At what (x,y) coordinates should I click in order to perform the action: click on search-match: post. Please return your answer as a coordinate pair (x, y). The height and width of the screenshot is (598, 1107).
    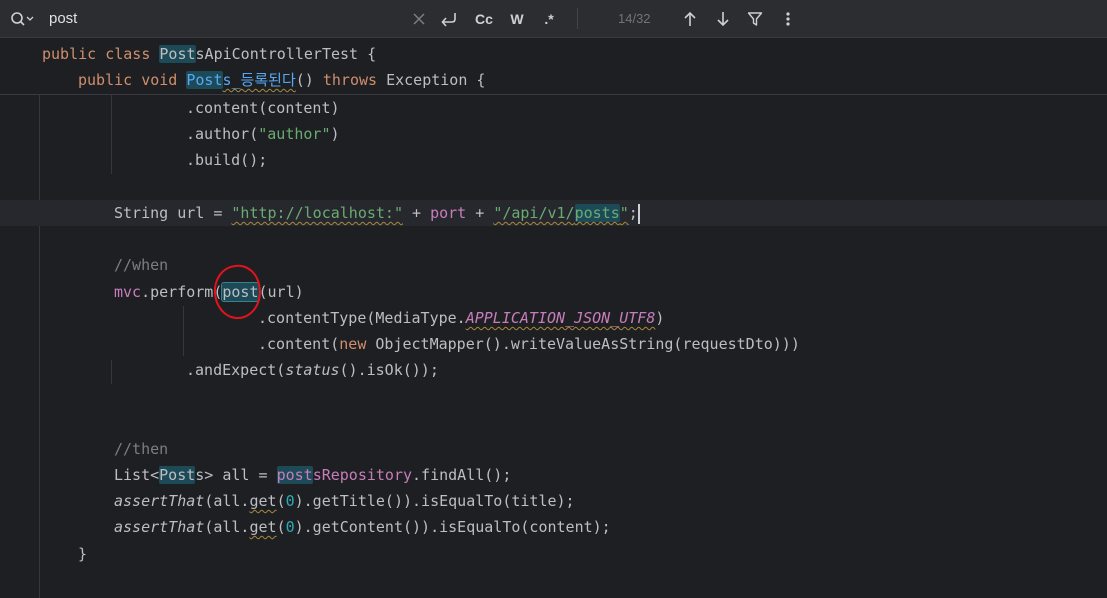
    Looking at the image, I should click on (294, 475).